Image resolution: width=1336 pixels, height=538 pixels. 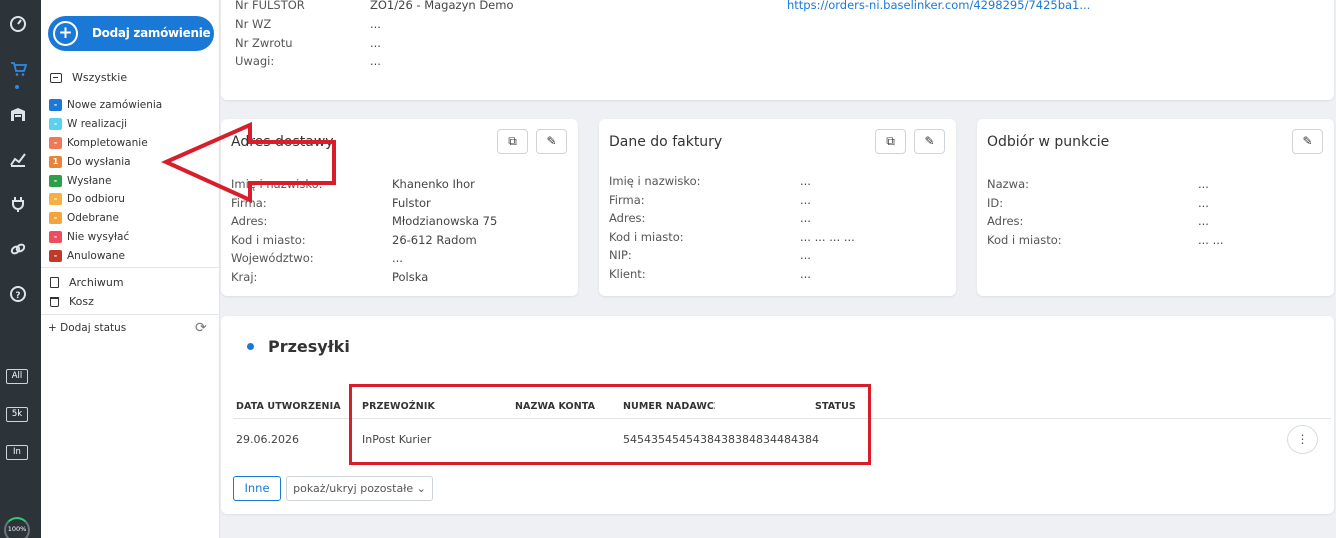 What do you see at coordinates (270, 6) in the screenshot?
I see `info-label: Nr FULSTOR` at bounding box center [270, 6].